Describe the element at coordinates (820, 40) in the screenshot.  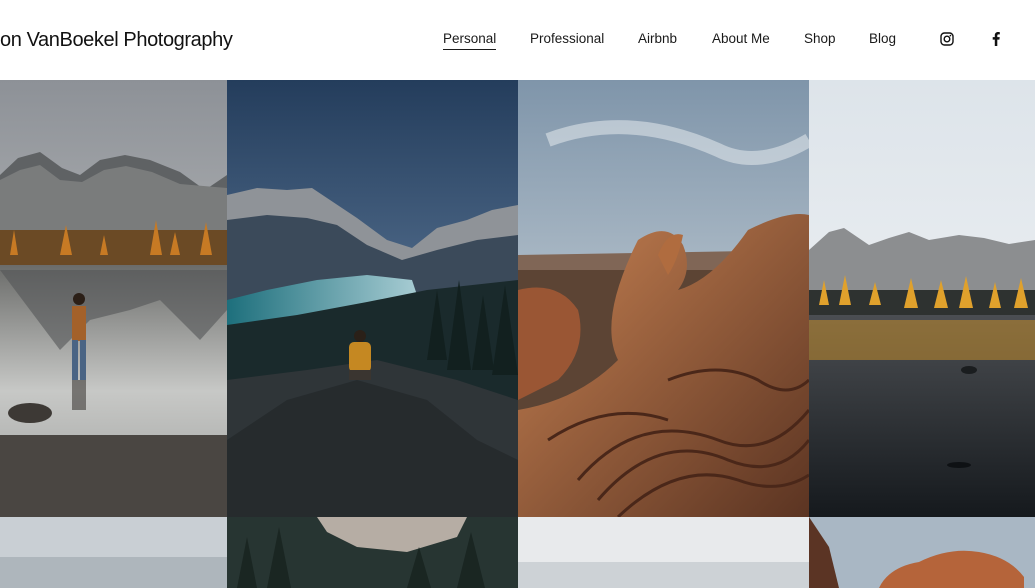
I see `nav-link-shop: Shop` at that location.